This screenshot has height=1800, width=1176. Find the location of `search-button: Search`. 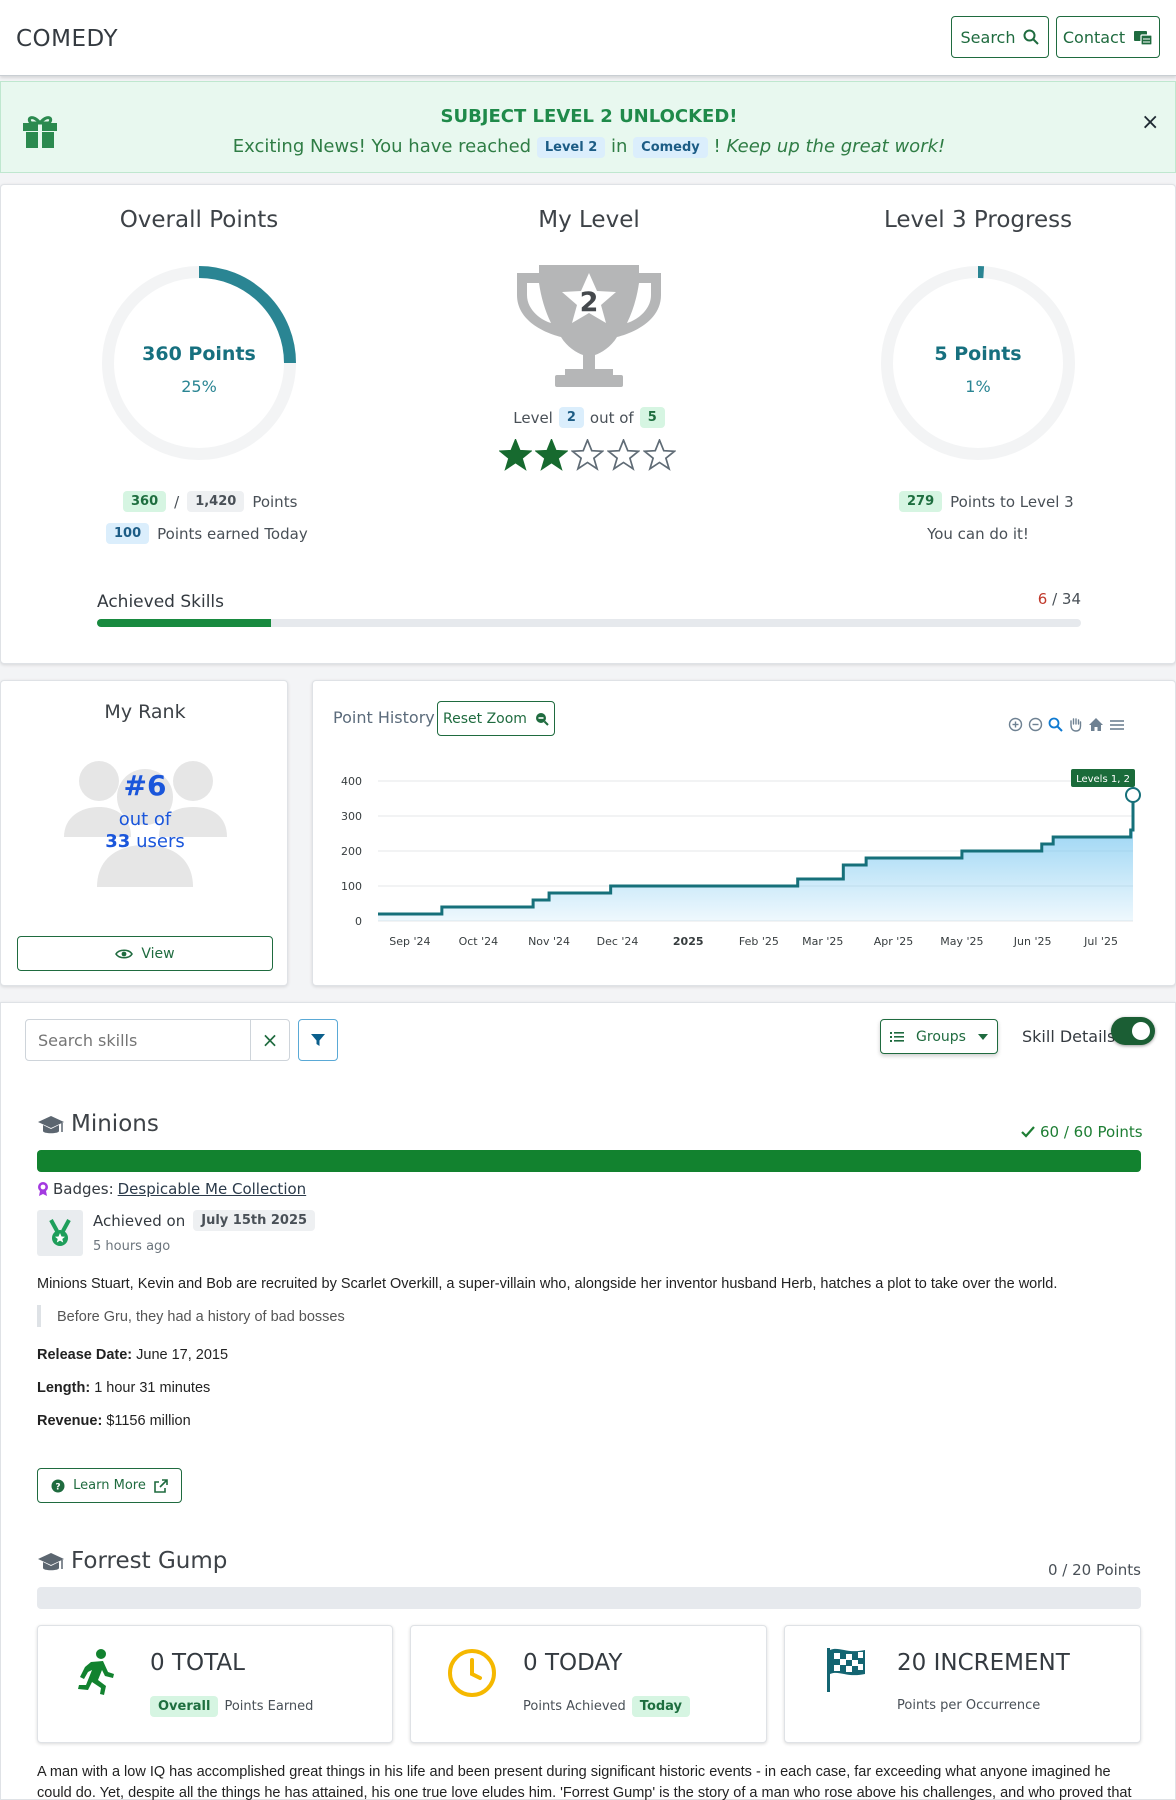

search-button: Search is located at coordinates (1000, 37).